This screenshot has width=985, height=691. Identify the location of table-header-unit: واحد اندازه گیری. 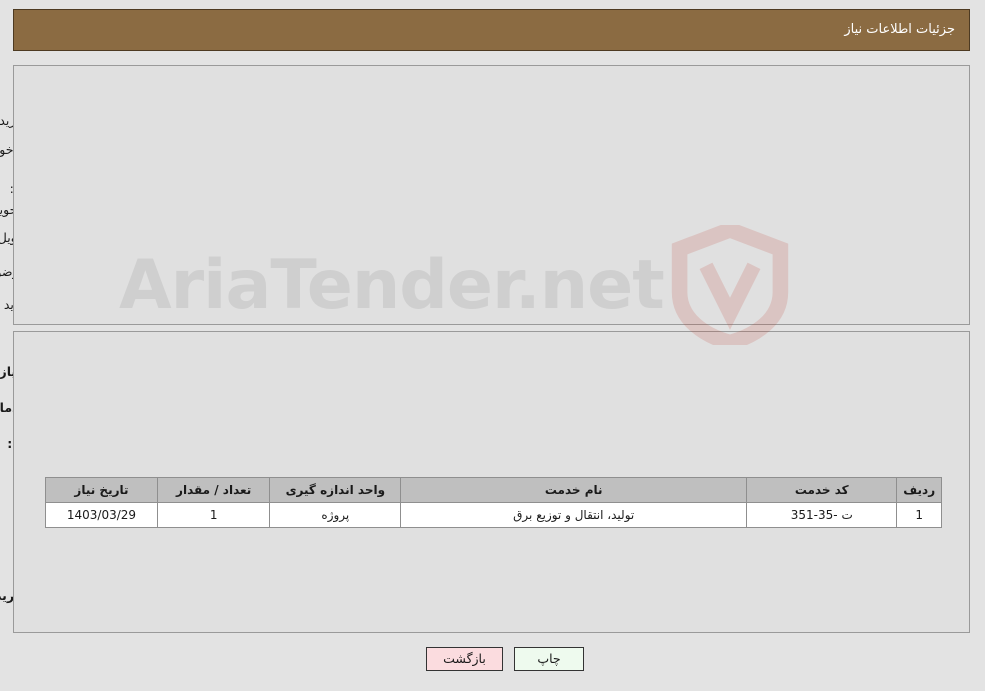
(336, 490).